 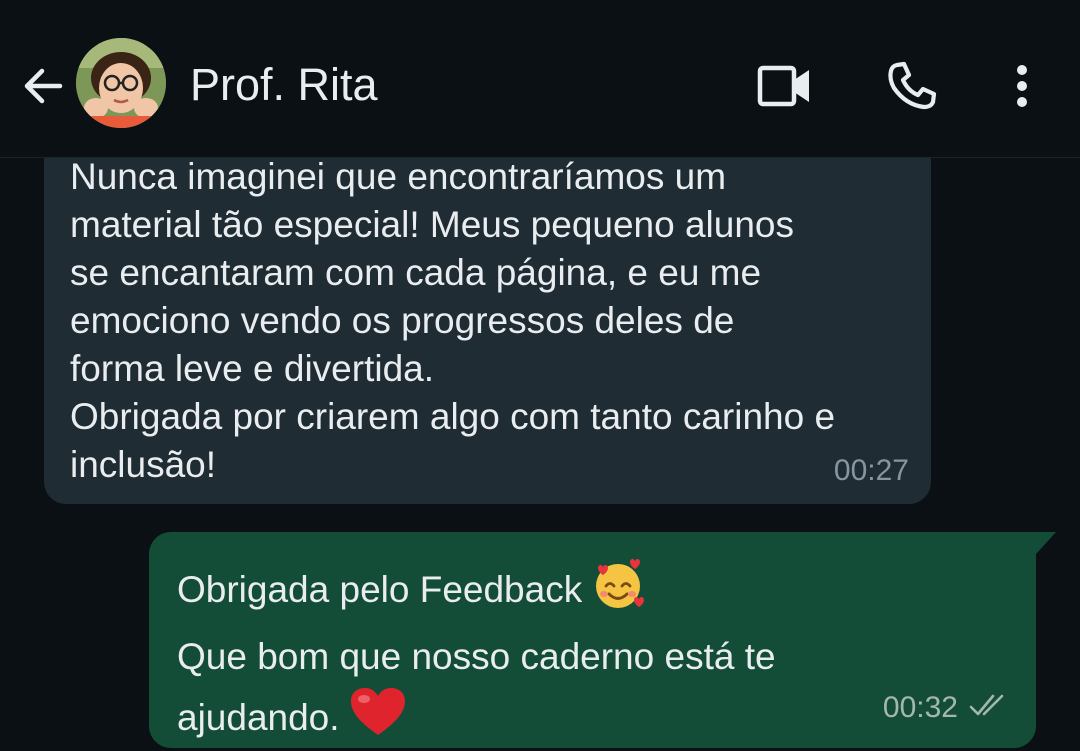 What do you see at coordinates (618, 592) in the screenshot?
I see `smiling-face-with-hearts-icon` at bounding box center [618, 592].